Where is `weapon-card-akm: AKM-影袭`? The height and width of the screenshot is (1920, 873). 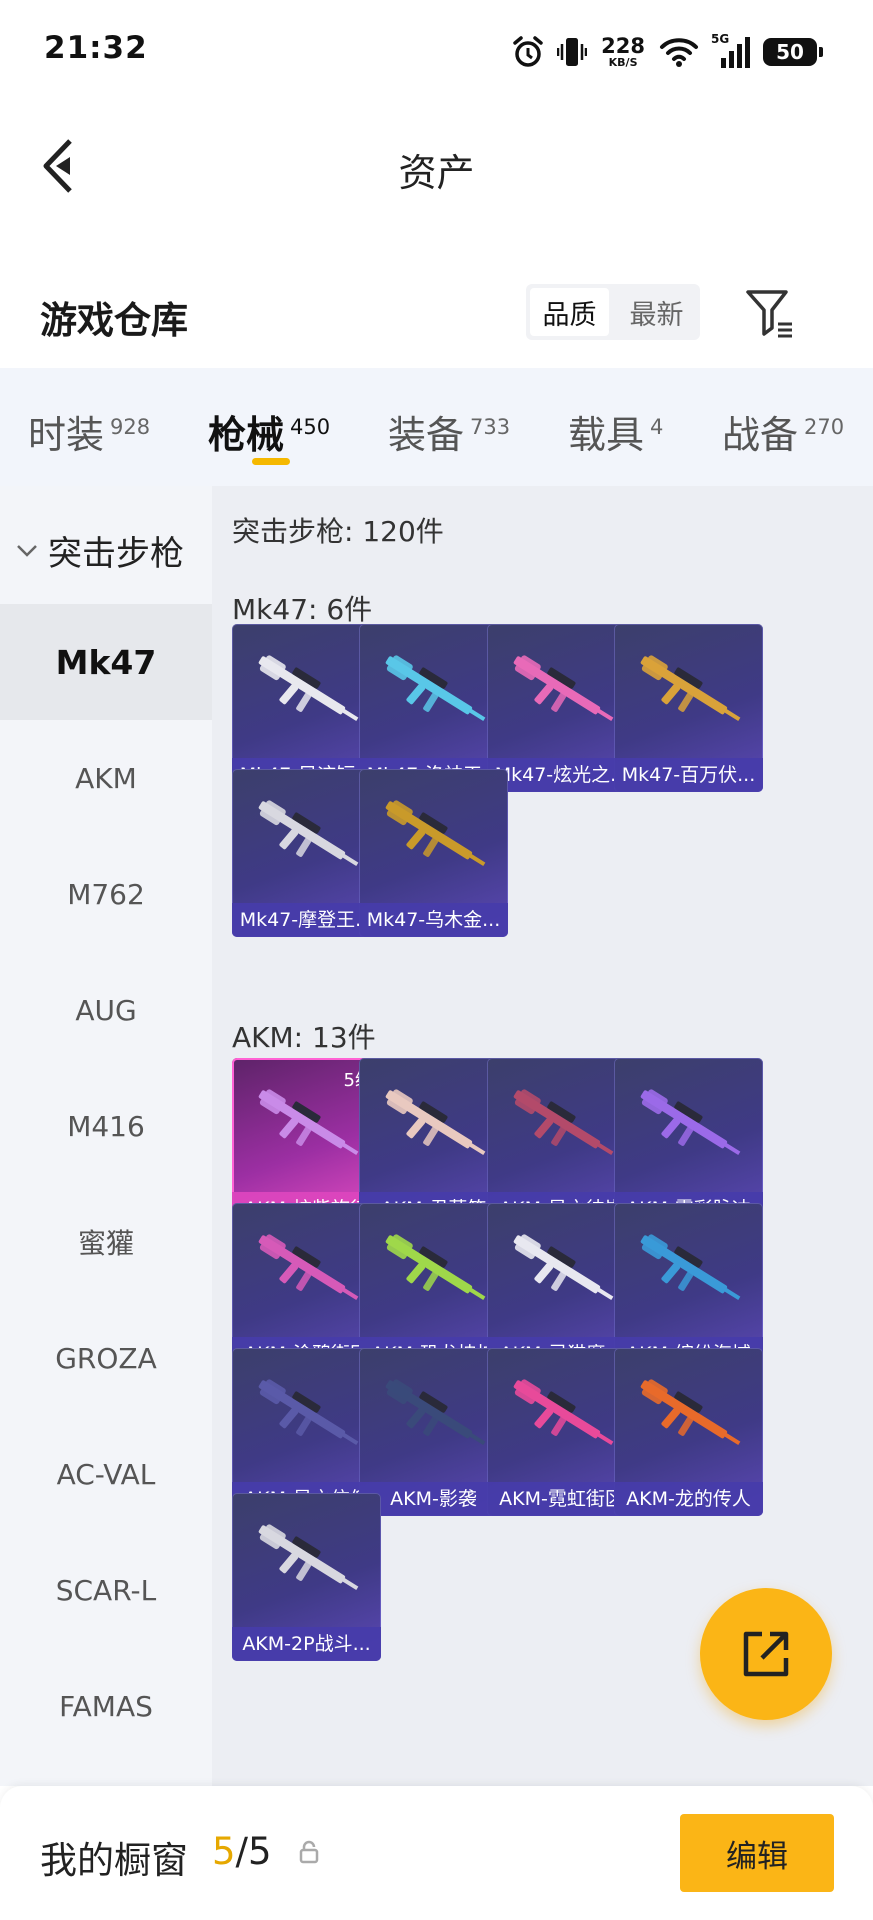
weapon-card-akm: AKM-影袭 is located at coordinates (433, 1432).